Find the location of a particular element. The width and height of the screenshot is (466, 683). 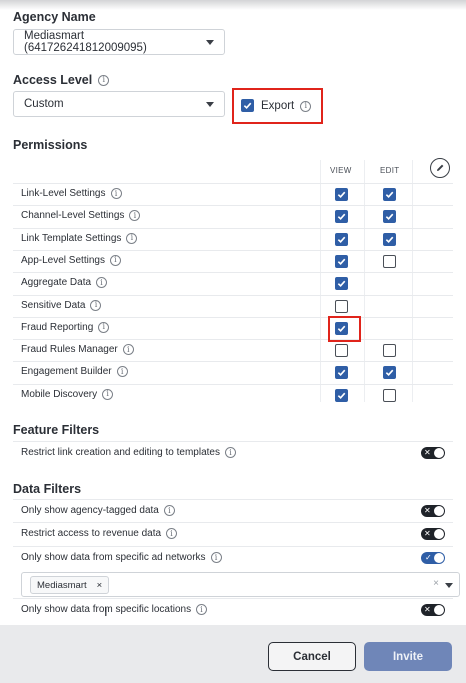

filter-label-group: Only show data from specific locations i is located at coordinates (114, 609).